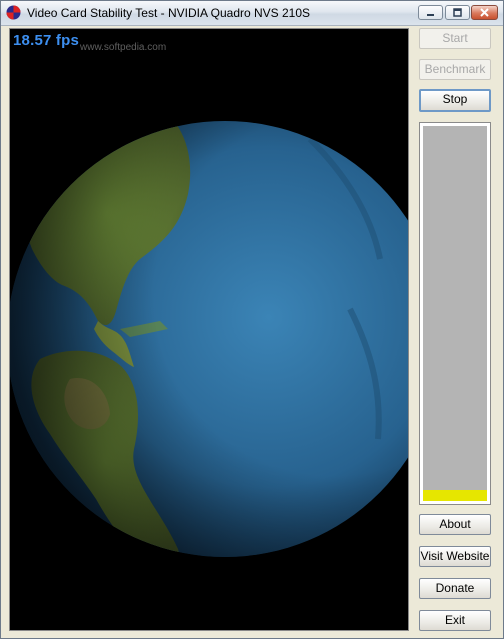 Image resolution: width=504 pixels, height=639 pixels. What do you see at coordinates (455, 620) in the screenshot?
I see `exit-button: Exit` at bounding box center [455, 620].